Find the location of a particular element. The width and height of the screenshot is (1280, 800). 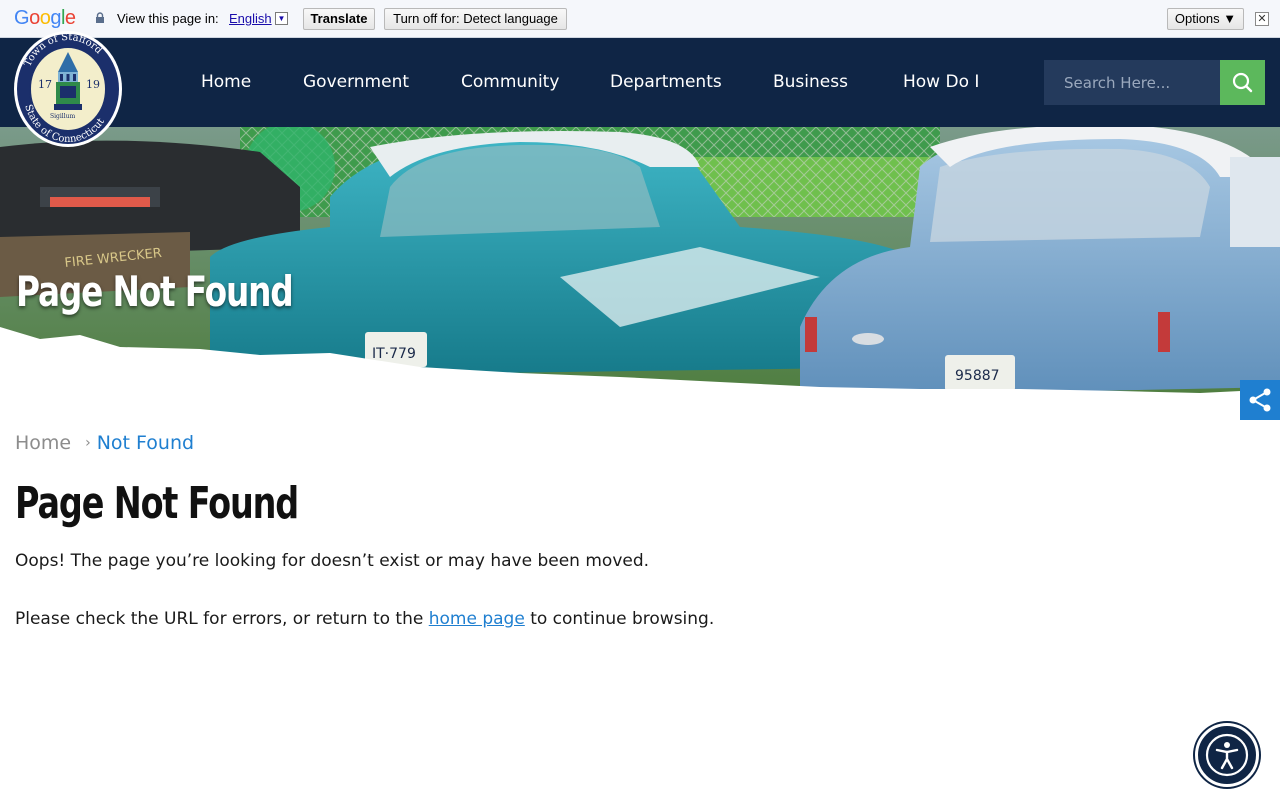

page-title: Page Not Found is located at coordinates (157, 503).